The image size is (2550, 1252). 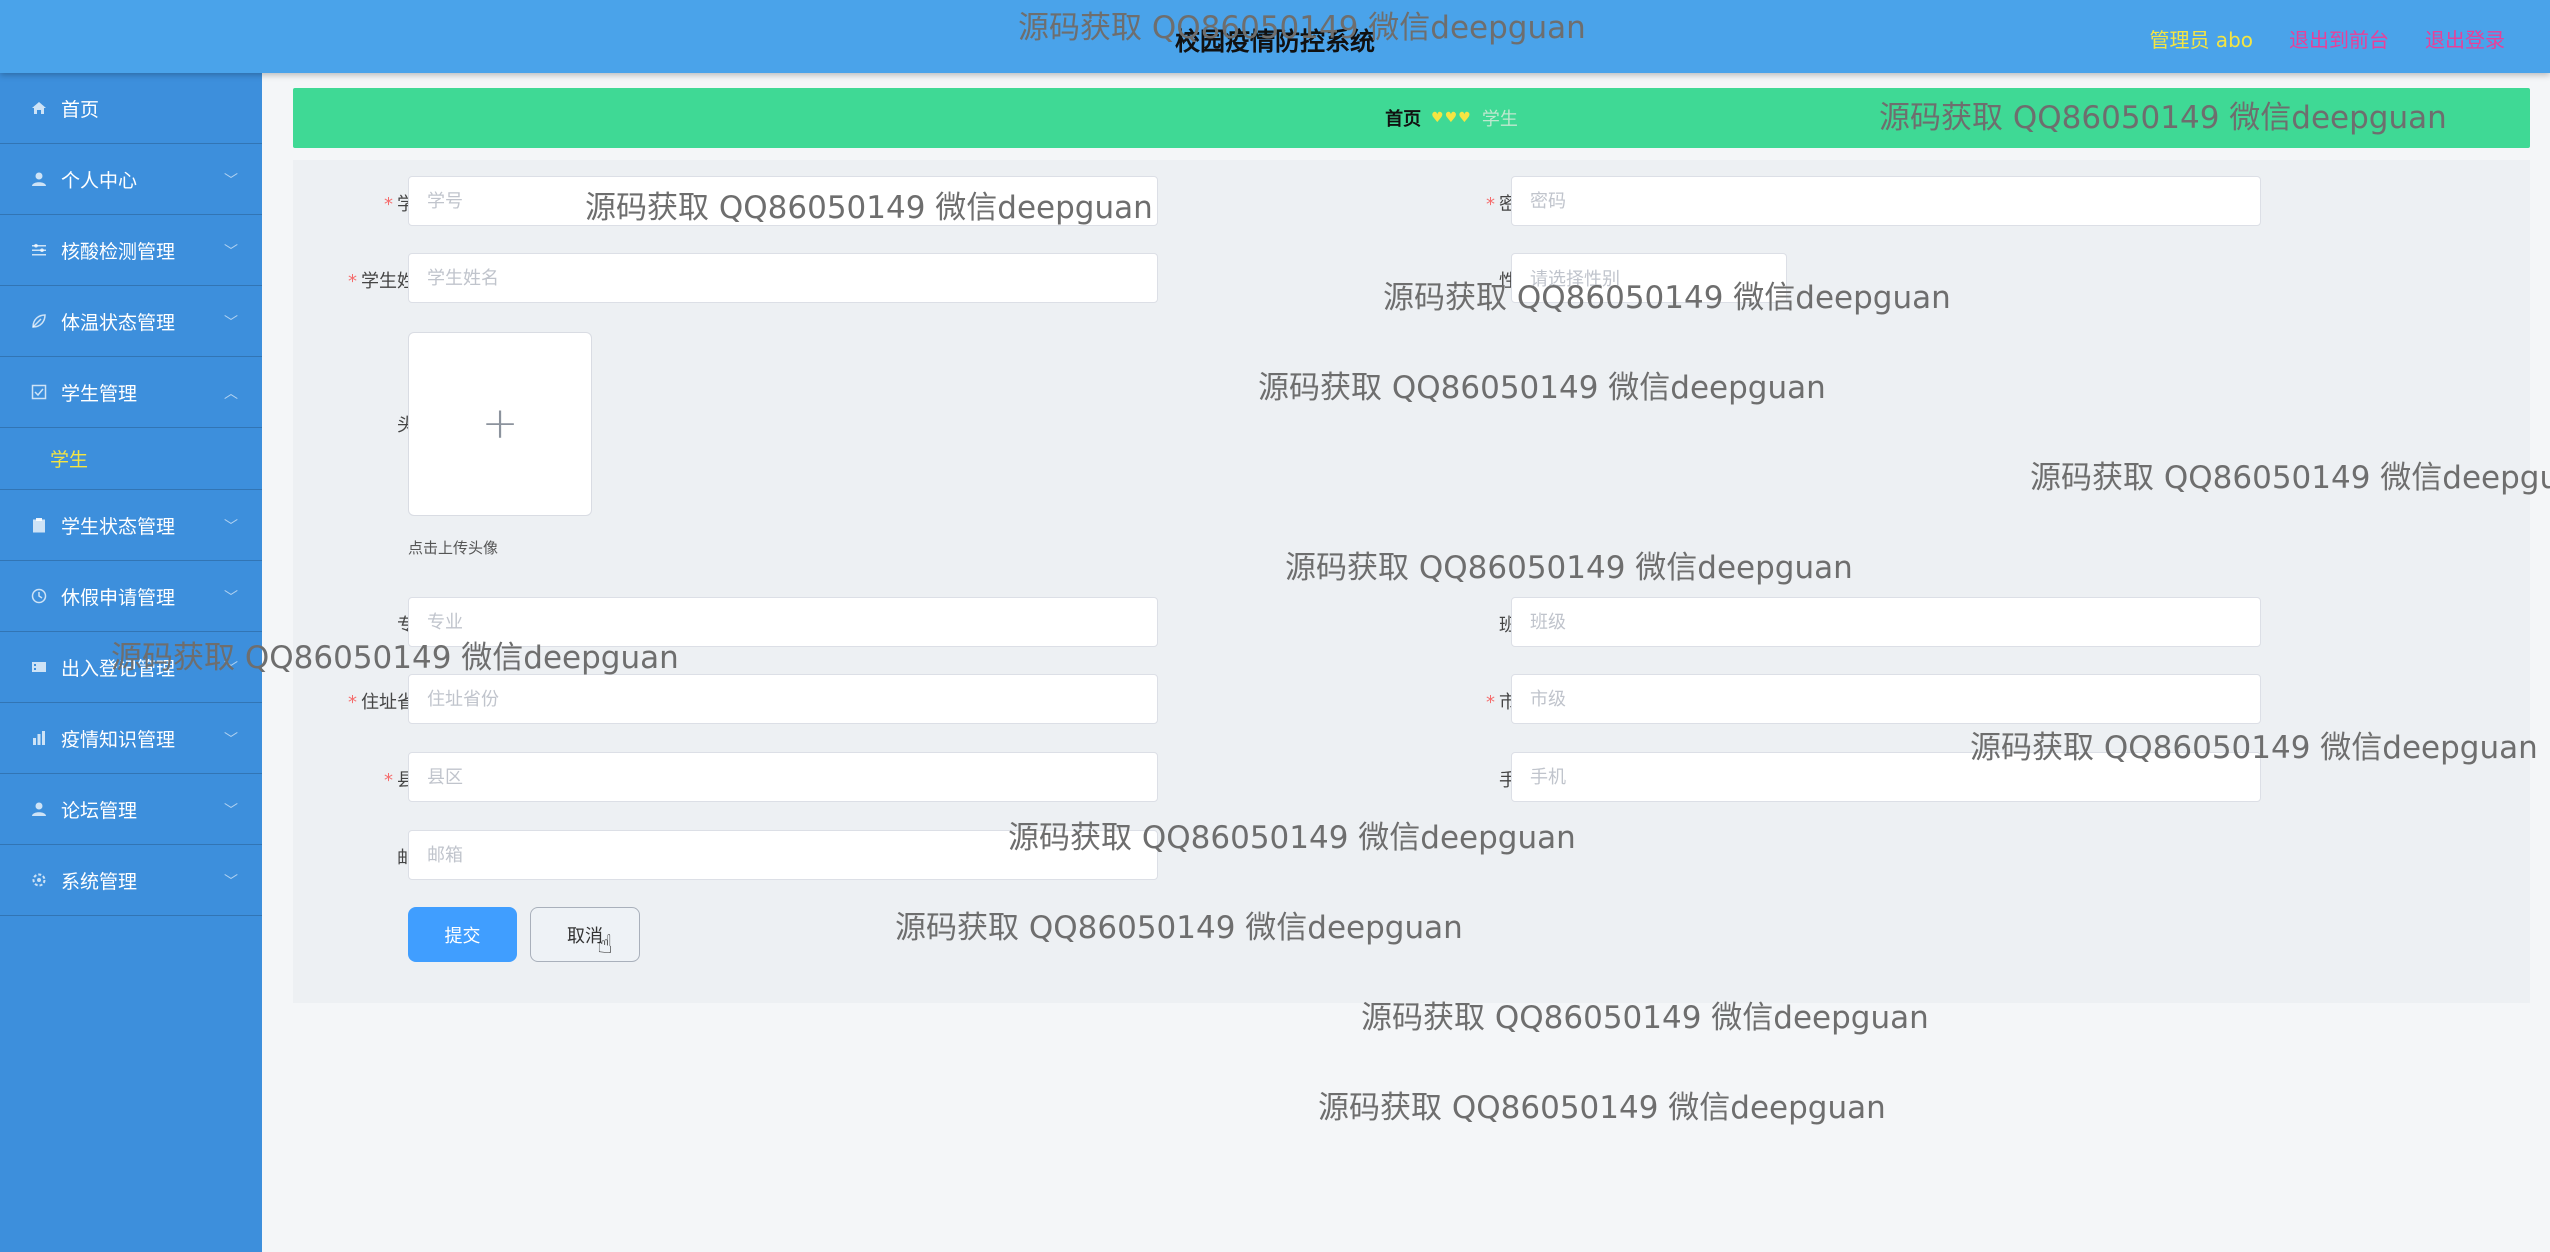 I want to click on admin-label: 管理员 abo, so click(x=2201, y=40).